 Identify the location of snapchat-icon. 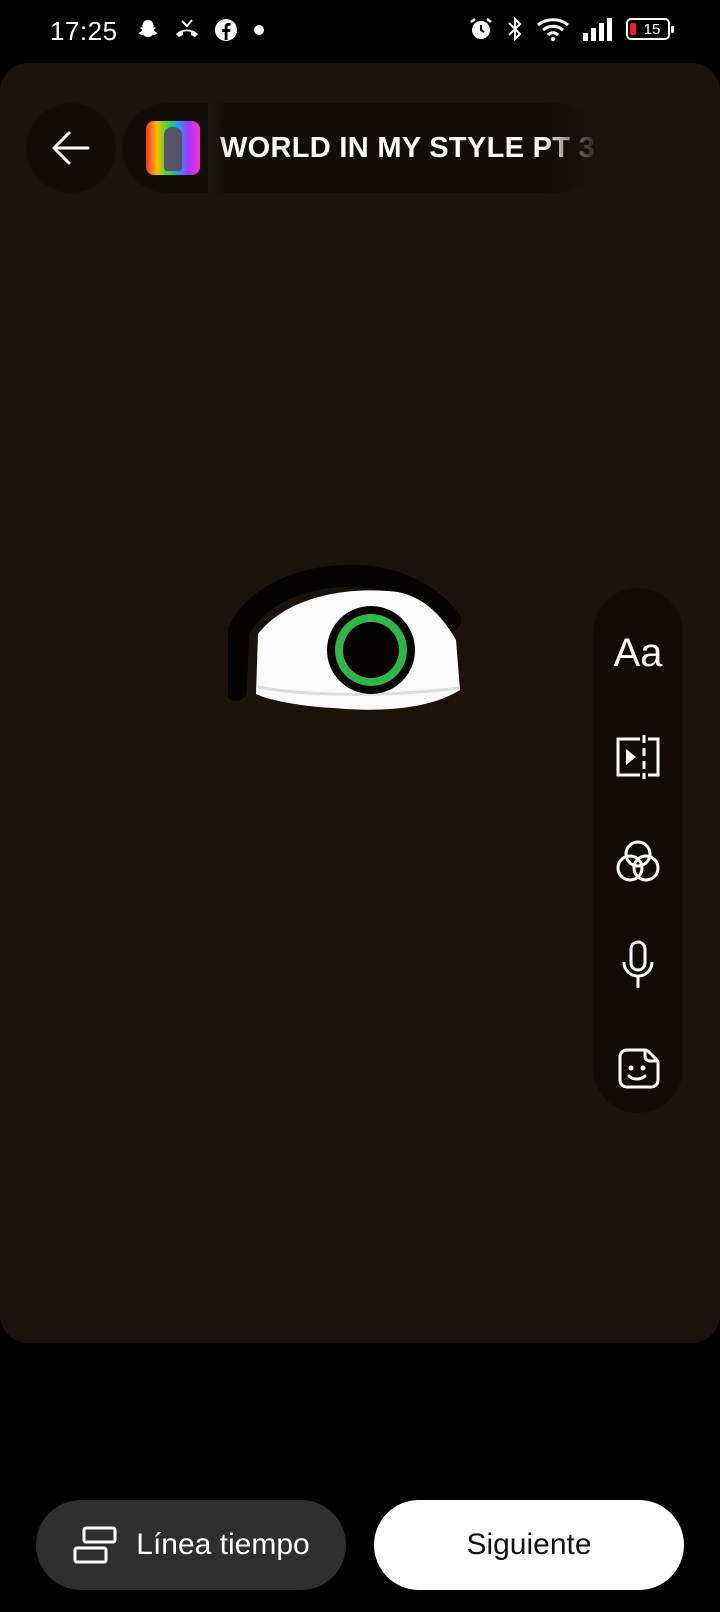
(148, 28).